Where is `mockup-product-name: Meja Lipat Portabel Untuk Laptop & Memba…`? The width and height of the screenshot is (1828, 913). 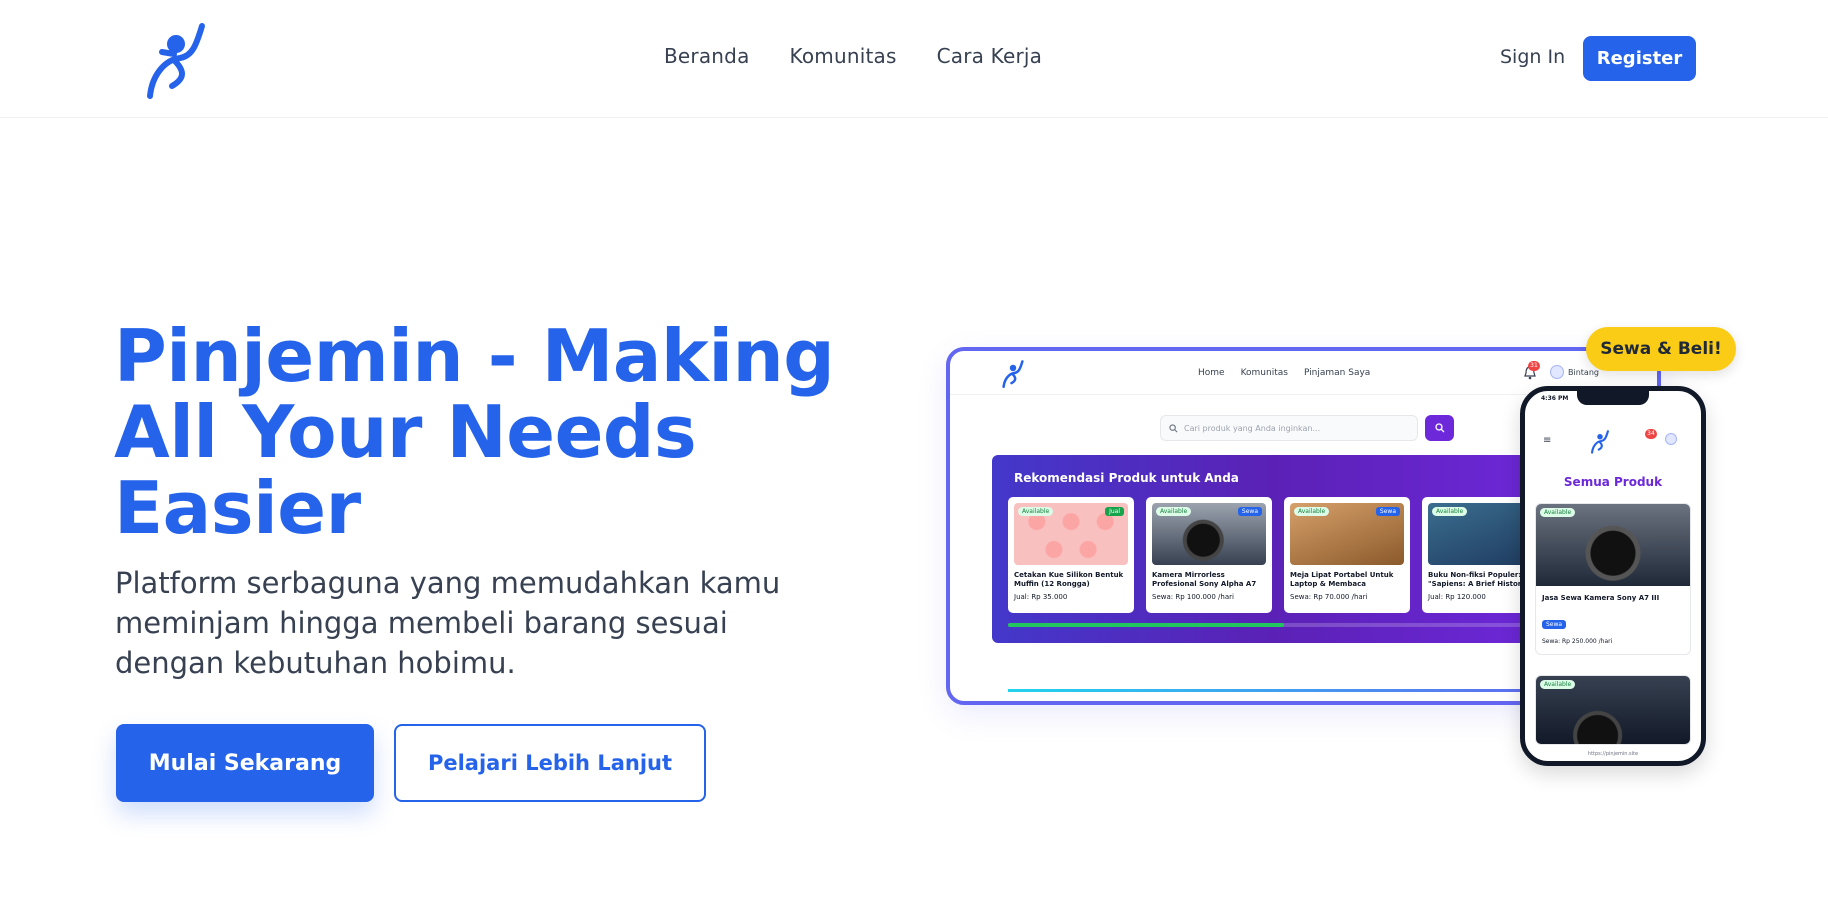 mockup-product-name: Meja Lipat Portabel Untuk Laptop & Memba… is located at coordinates (1342, 579).